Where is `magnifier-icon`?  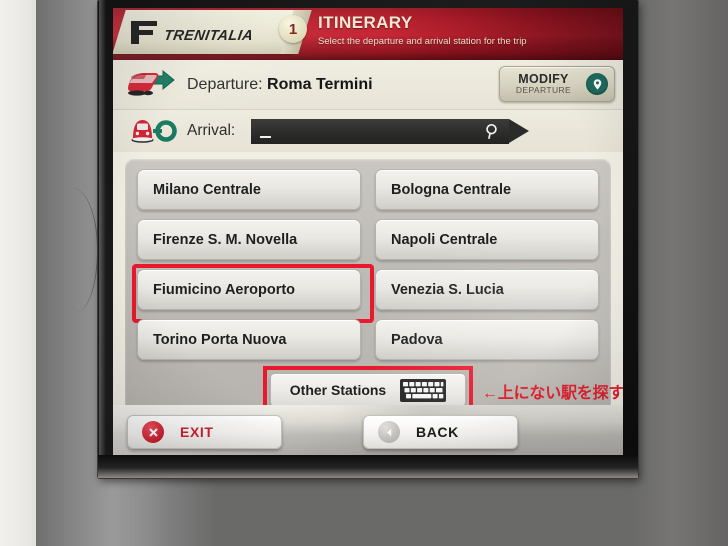 magnifier-icon is located at coordinates (491, 131).